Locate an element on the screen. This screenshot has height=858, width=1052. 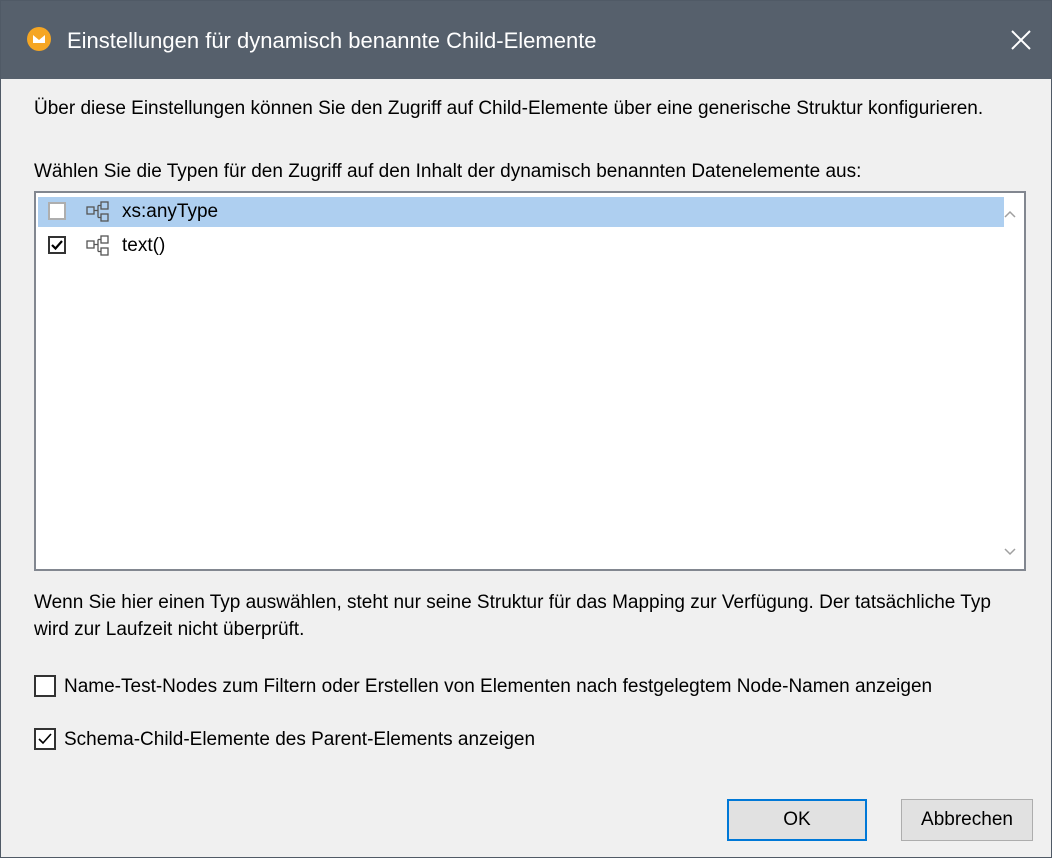
name-test-nodes-checkbox is located at coordinates (45, 686).